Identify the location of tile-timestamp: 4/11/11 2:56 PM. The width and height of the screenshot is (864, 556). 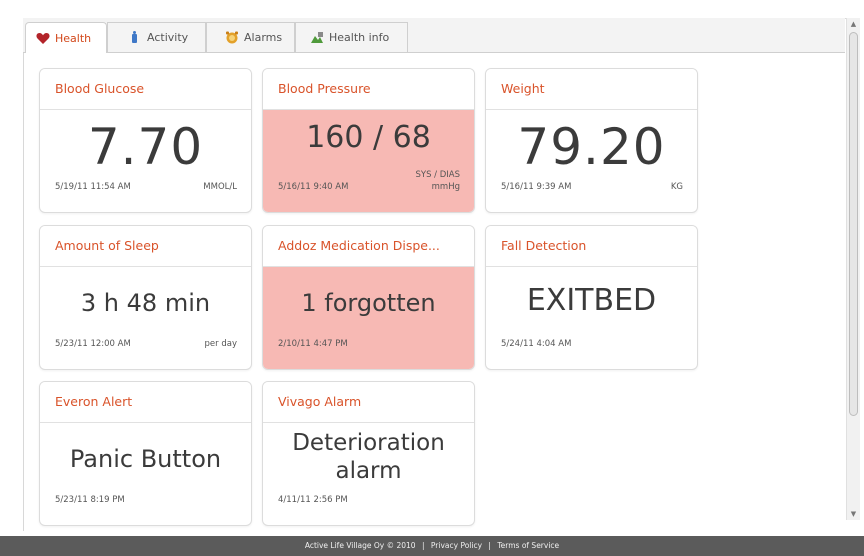
(313, 500).